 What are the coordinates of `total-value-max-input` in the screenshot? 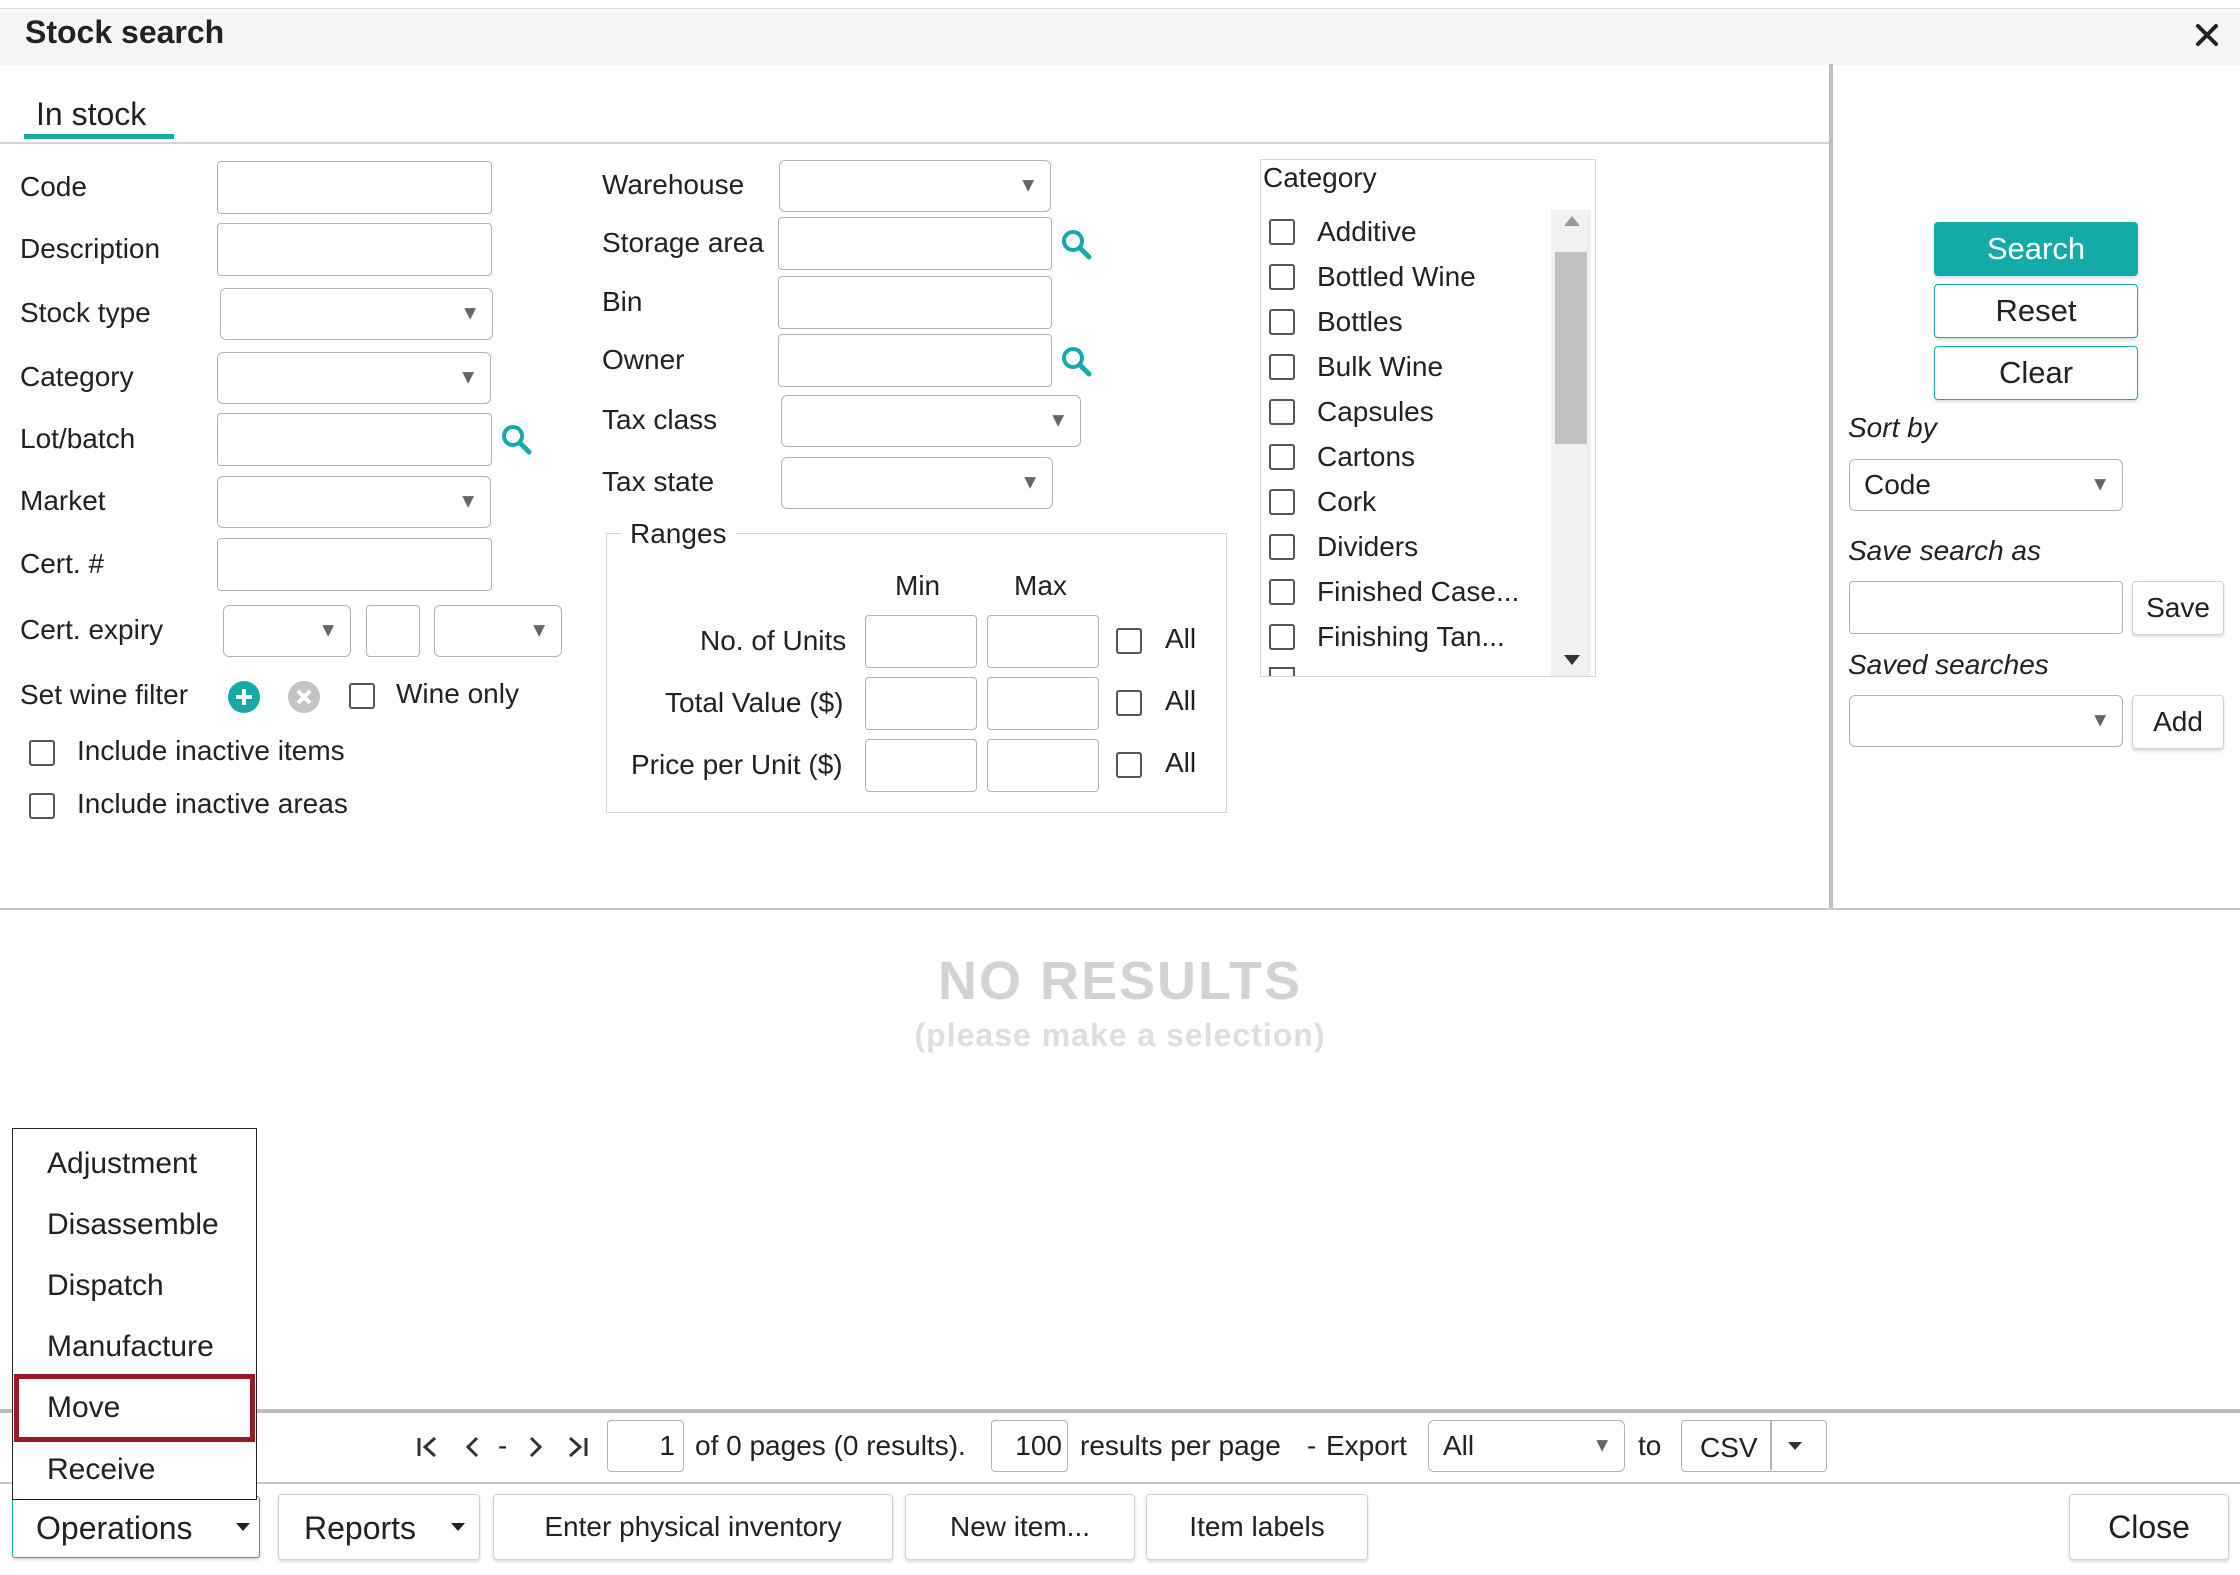 It's located at (1043, 703).